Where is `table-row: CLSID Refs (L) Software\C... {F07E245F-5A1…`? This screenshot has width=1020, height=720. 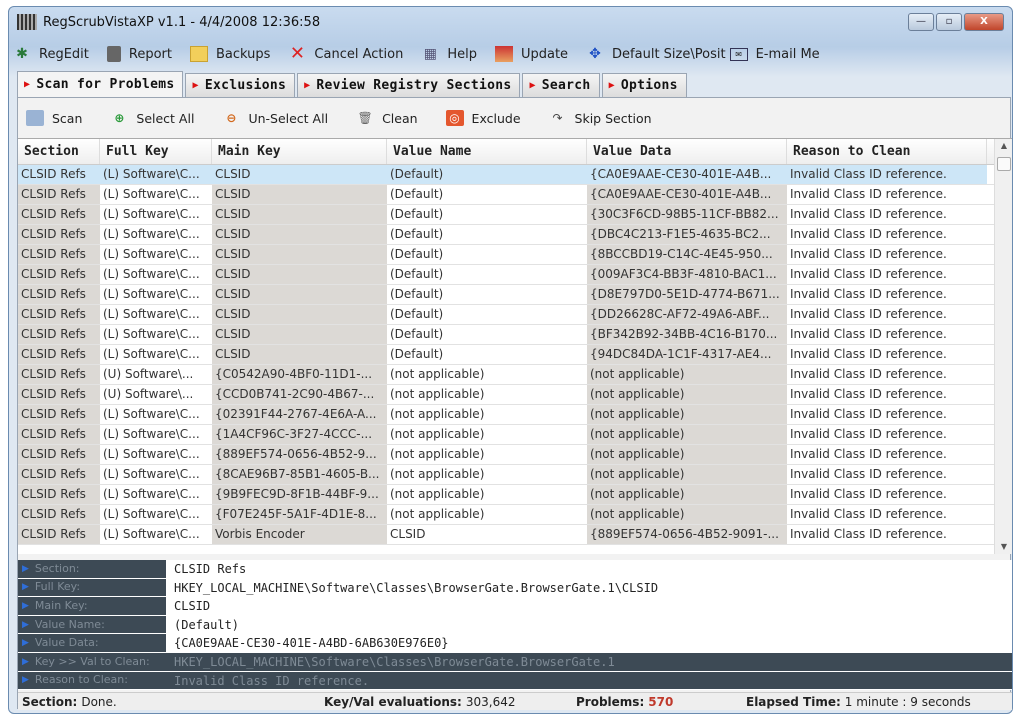
table-row: CLSID Refs (L) Software\C... {F07E245F-5A1… is located at coordinates (515, 515).